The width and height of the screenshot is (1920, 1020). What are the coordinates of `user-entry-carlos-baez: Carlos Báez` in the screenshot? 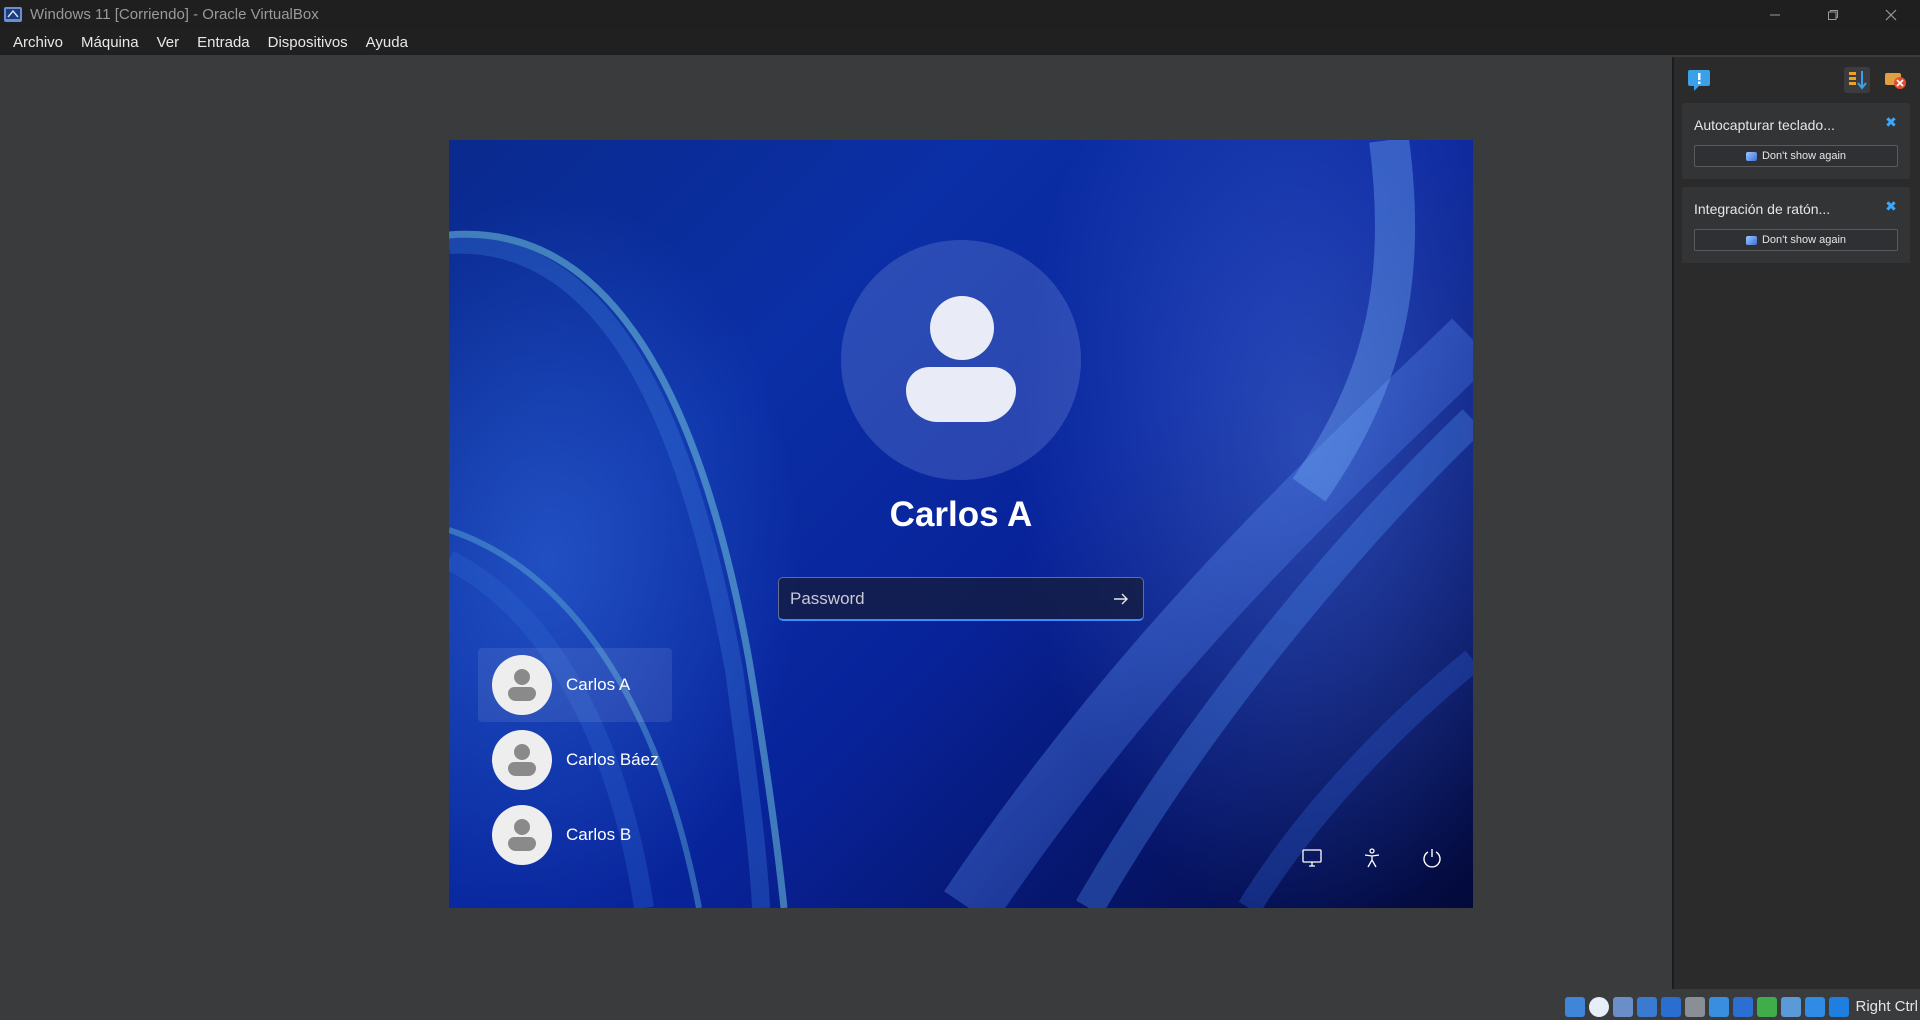 It's located at (575, 760).